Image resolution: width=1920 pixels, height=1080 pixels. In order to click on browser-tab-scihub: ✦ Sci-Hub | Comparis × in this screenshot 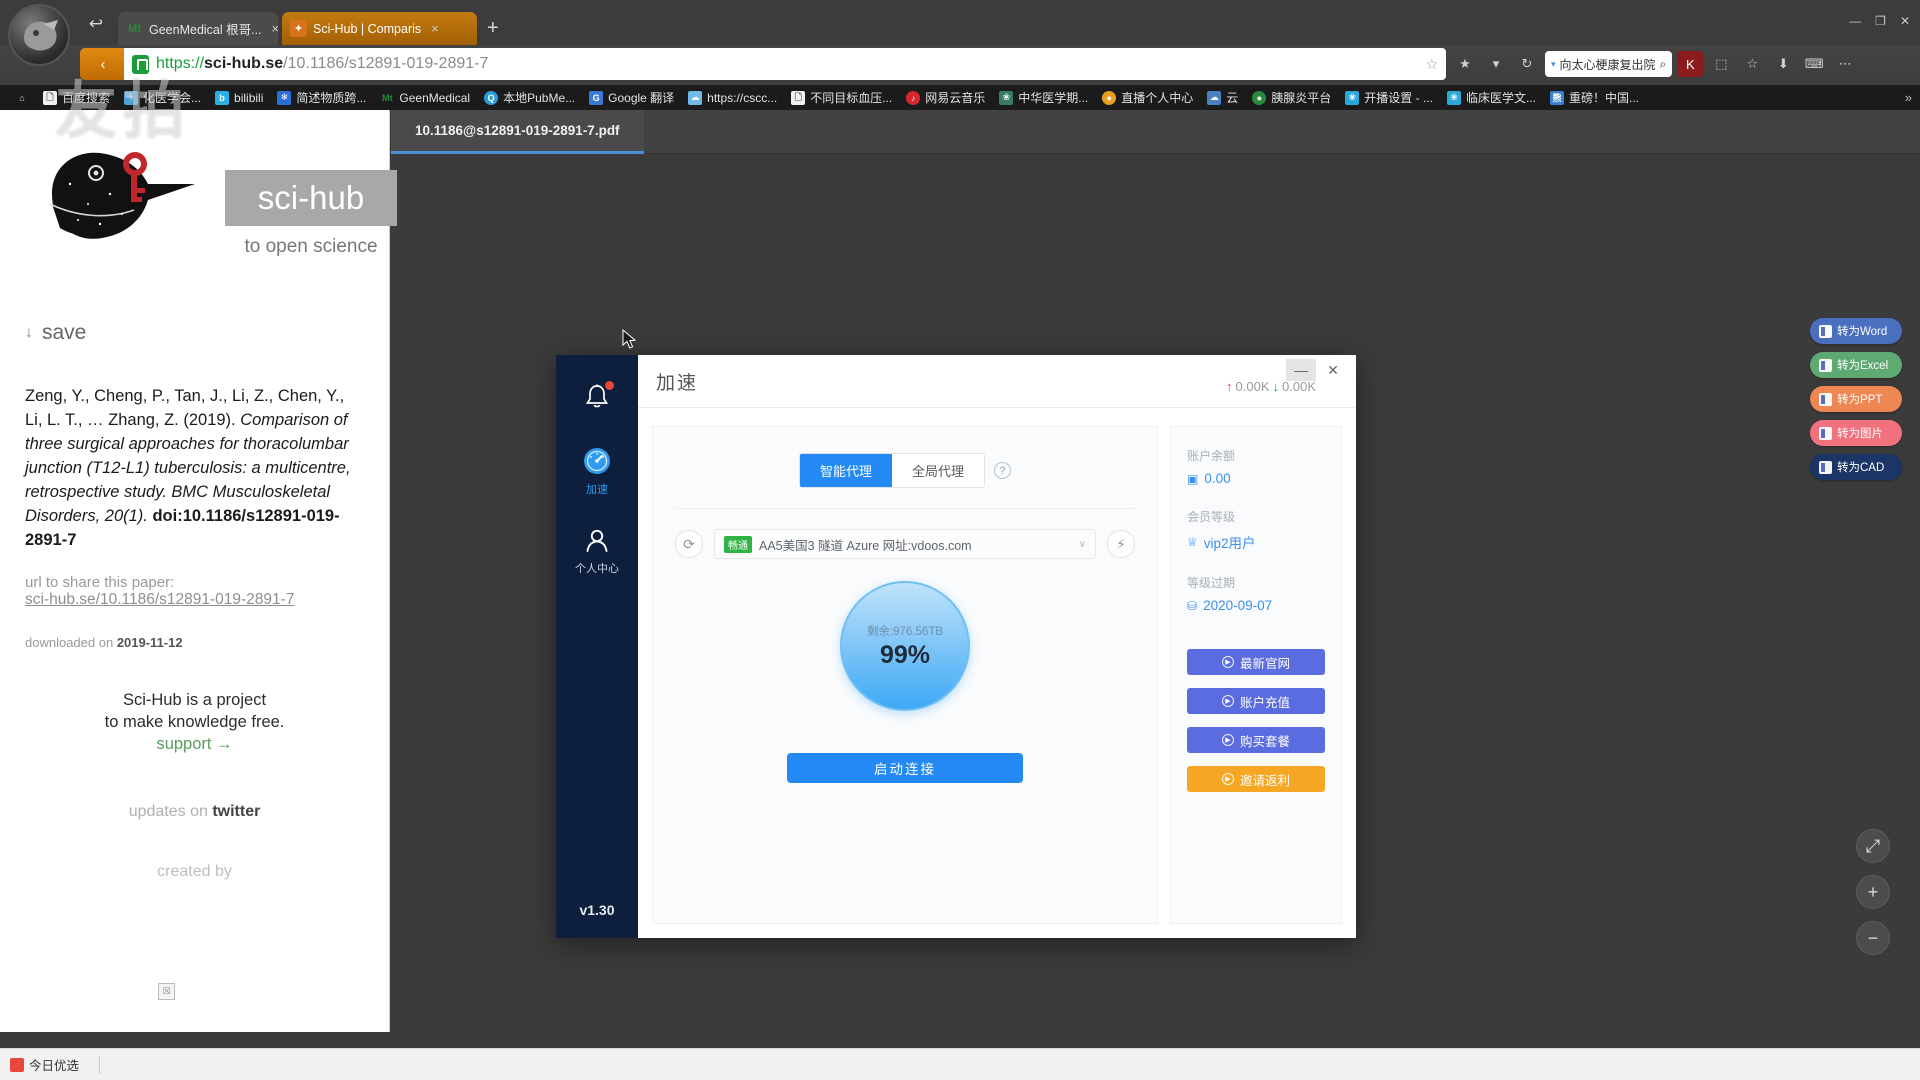, I will do `click(379, 28)`.